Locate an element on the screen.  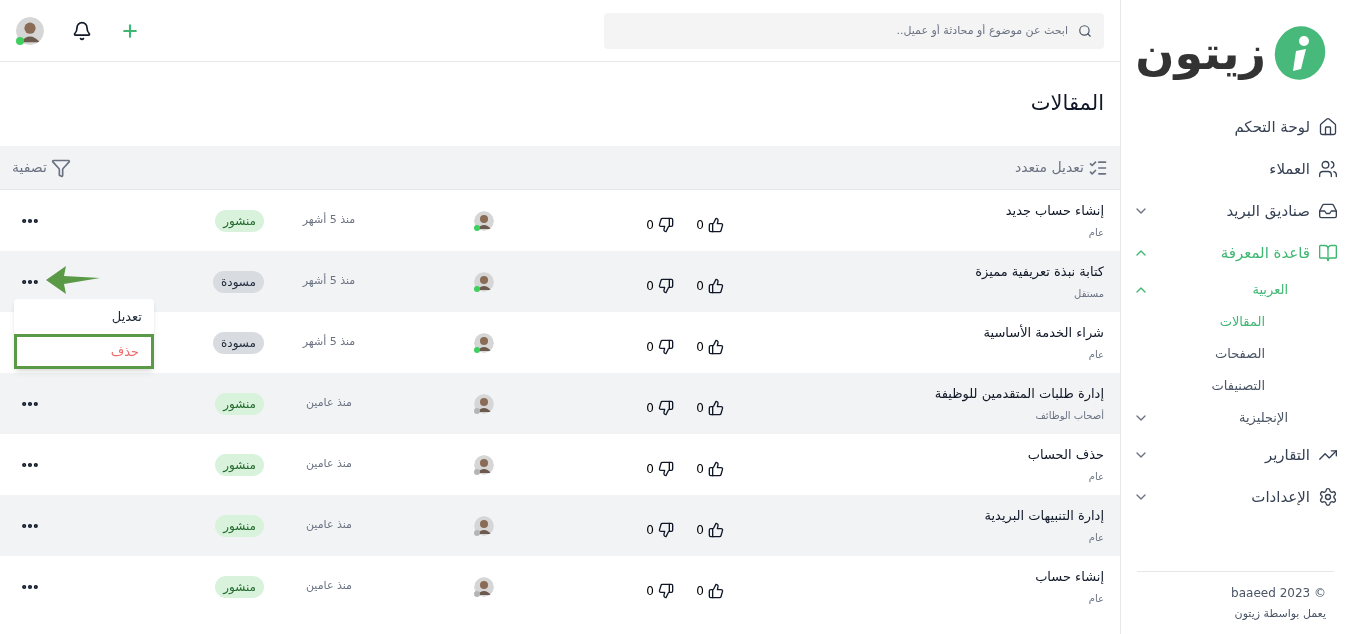
nav-item: العملاء is located at coordinates (1235, 169).